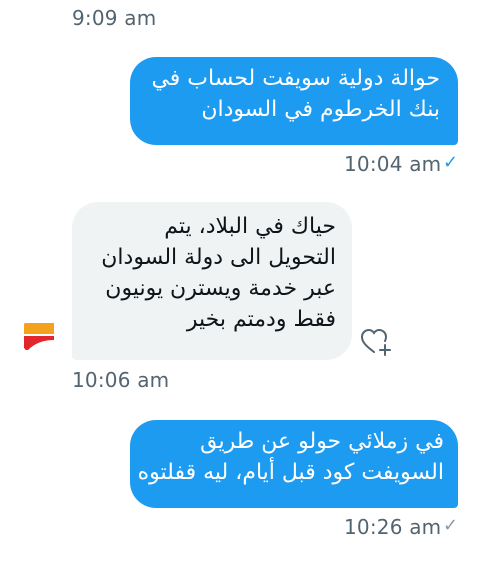 The height and width of the screenshot is (569, 480). Describe the element at coordinates (250, 226) in the screenshot. I see `message-text: حياك في البلاد، يتم` at that location.